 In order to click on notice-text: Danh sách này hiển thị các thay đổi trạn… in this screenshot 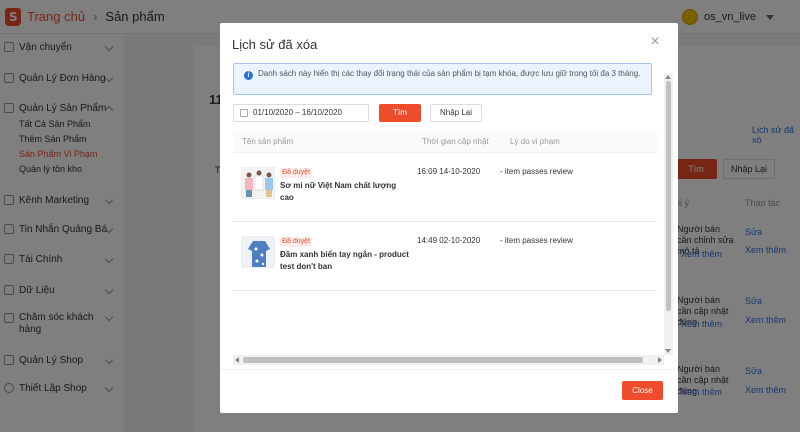, I will do `click(449, 73)`.